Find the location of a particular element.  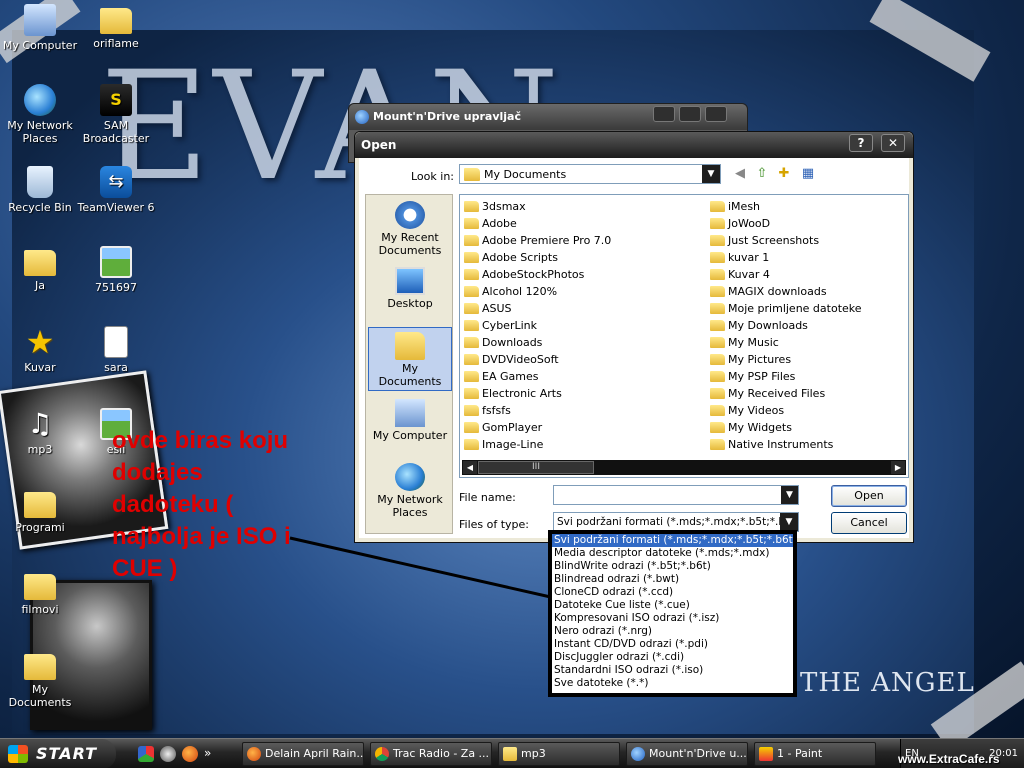

look-in-select: My Documents ▼ is located at coordinates (590, 174).